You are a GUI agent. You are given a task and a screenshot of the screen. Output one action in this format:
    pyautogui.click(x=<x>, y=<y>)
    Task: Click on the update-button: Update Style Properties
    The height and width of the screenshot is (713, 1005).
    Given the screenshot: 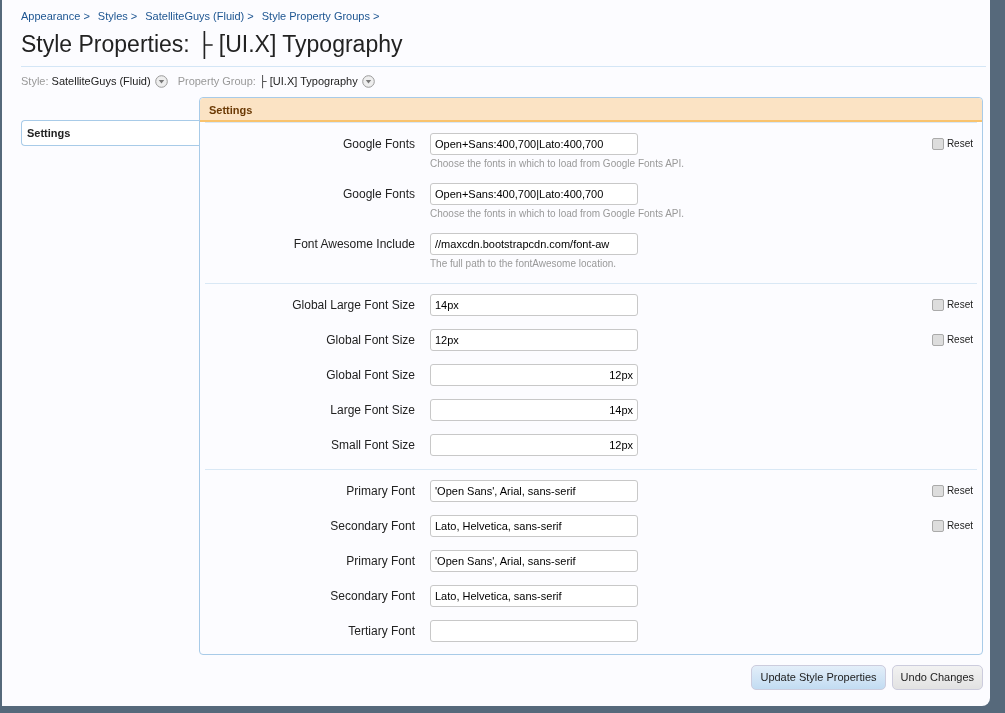 What is the action you would take?
    pyautogui.click(x=818, y=677)
    